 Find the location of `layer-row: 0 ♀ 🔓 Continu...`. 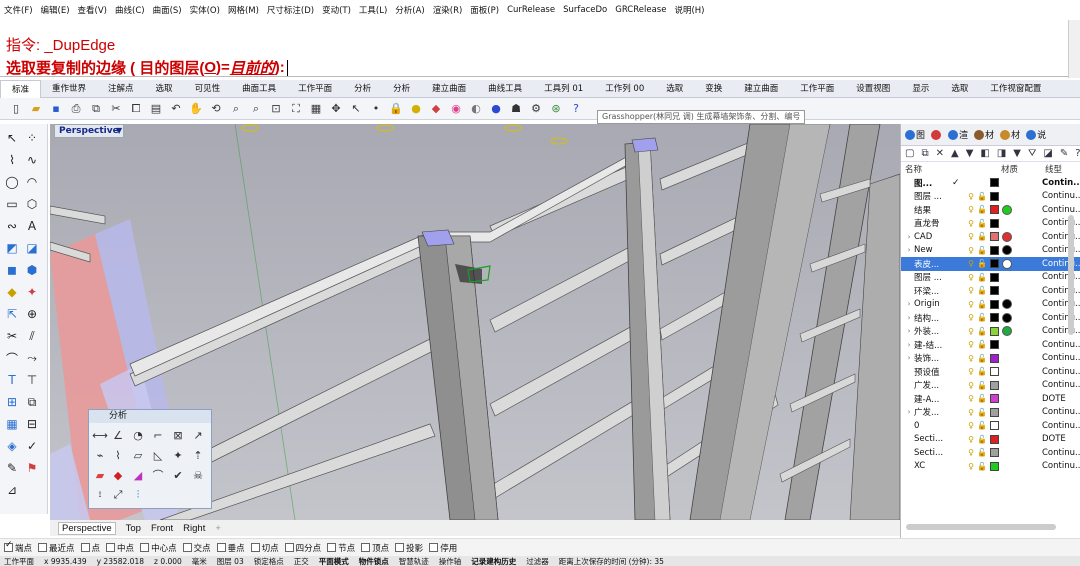

layer-row: 0 ♀ 🔓 Continu... is located at coordinates (990, 426).